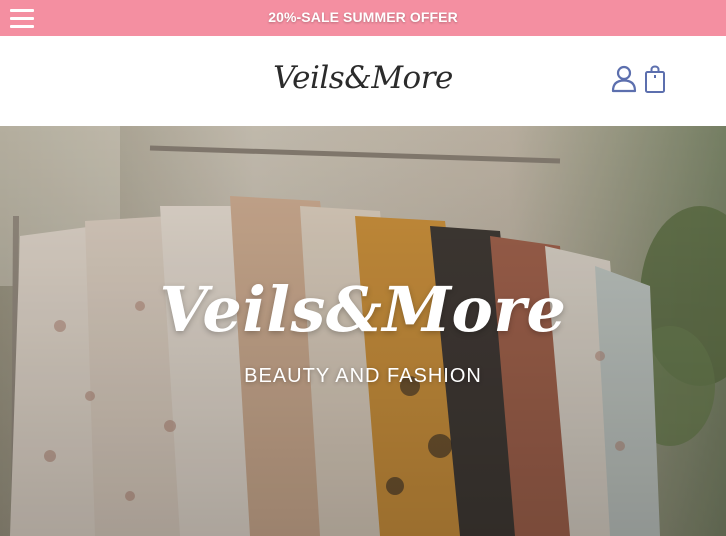  I want to click on hero-title: Veils&More, so click(363, 309).